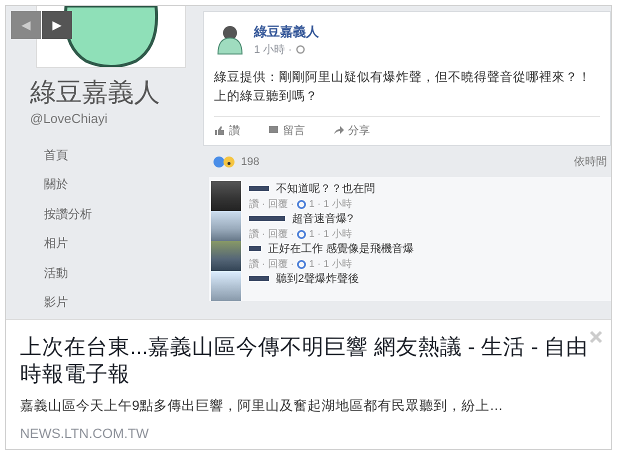 This screenshot has height=455, width=619. I want to click on globe-icon, so click(300, 49).